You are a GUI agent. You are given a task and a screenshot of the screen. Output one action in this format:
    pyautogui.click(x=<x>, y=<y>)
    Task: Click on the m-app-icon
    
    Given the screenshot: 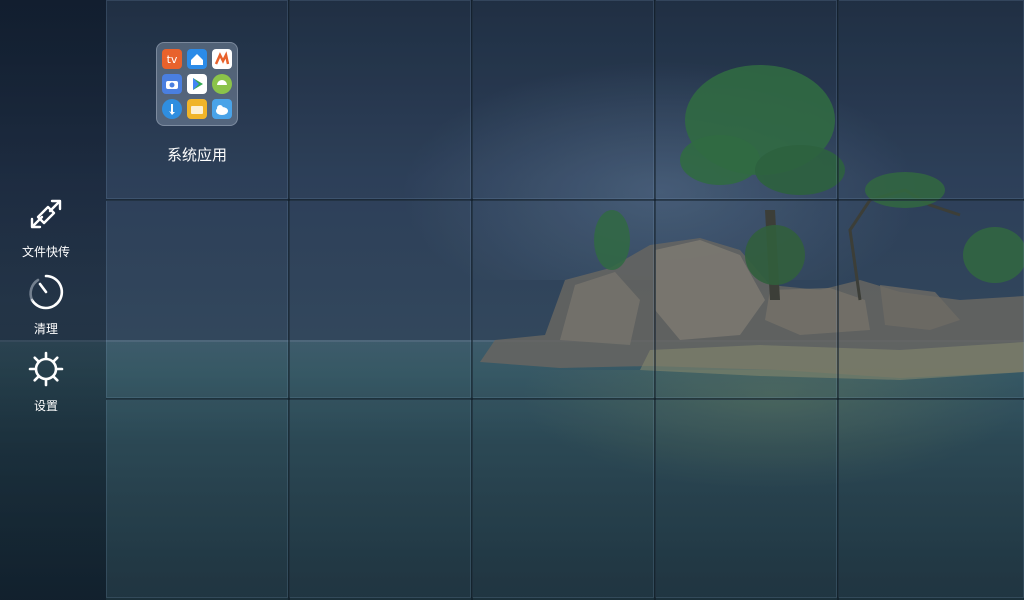 What is the action you would take?
    pyautogui.click(x=222, y=59)
    